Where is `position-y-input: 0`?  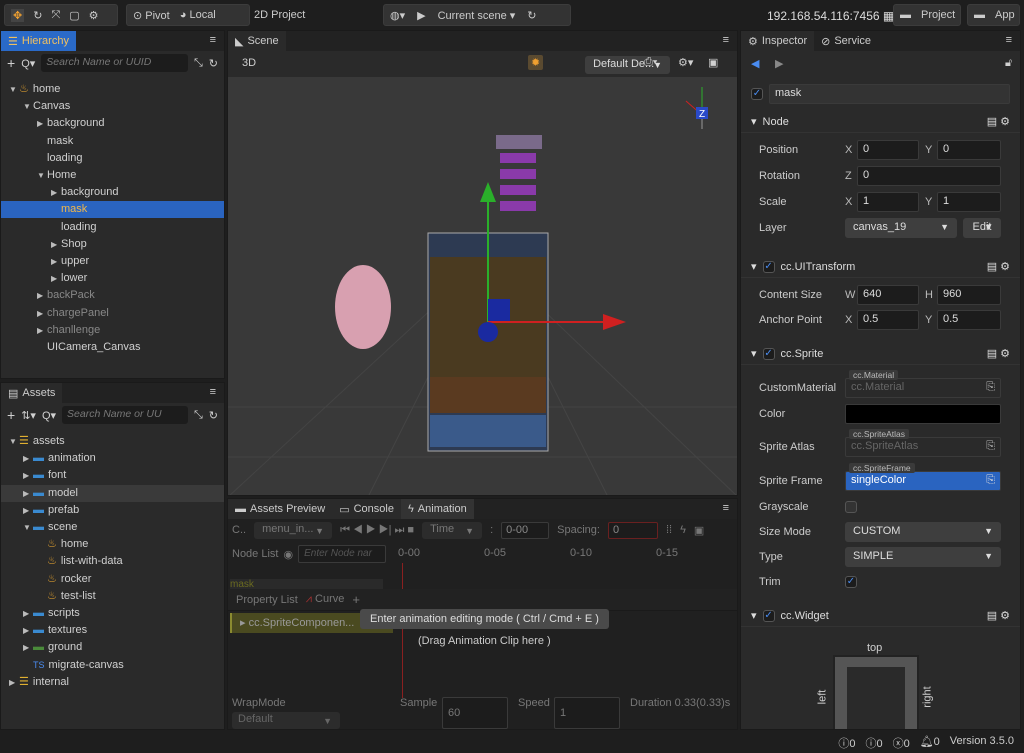 position-y-input: 0 is located at coordinates (969, 150).